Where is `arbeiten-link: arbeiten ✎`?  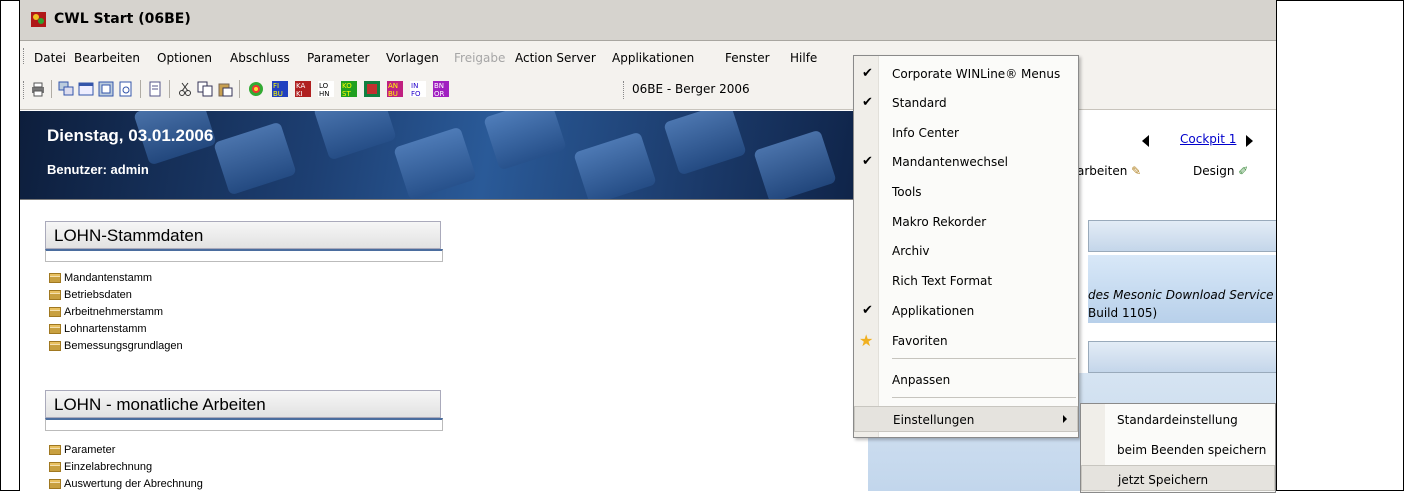 arbeiten-link: arbeiten ✎ is located at coordinates (1109, 171).